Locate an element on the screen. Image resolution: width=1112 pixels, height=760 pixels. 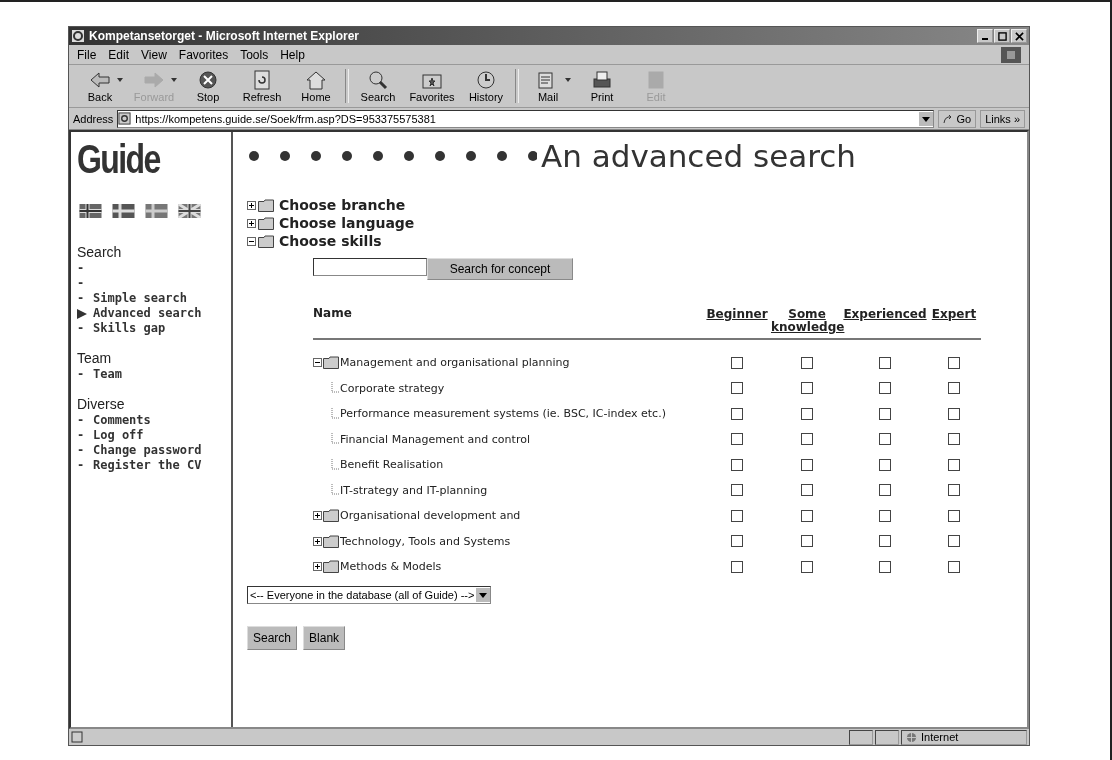
menu-item: Favorites is located at coordinates (203, 54).